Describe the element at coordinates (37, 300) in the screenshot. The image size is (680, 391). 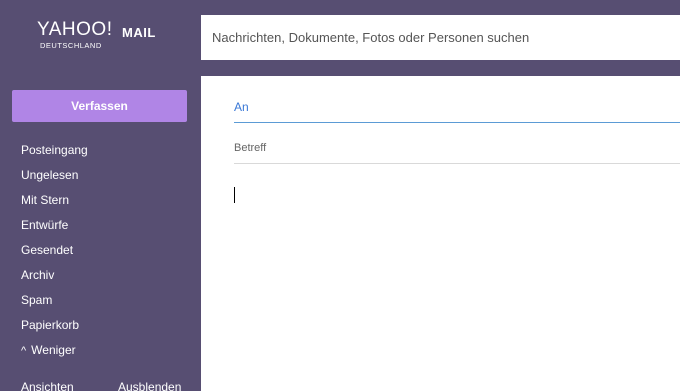
I see `sidebar-item-label: Spam` at that location.